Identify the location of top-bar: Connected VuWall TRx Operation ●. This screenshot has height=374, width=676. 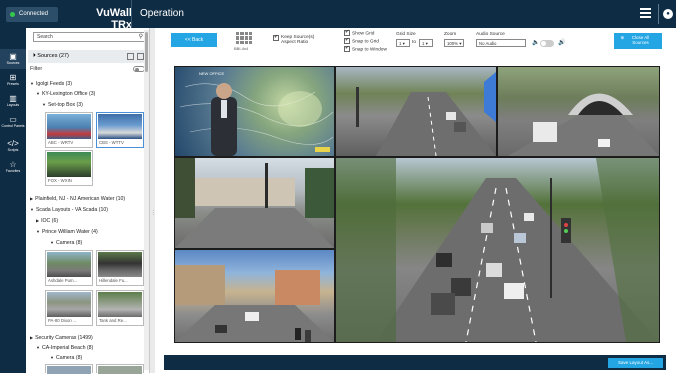
(338, 15).